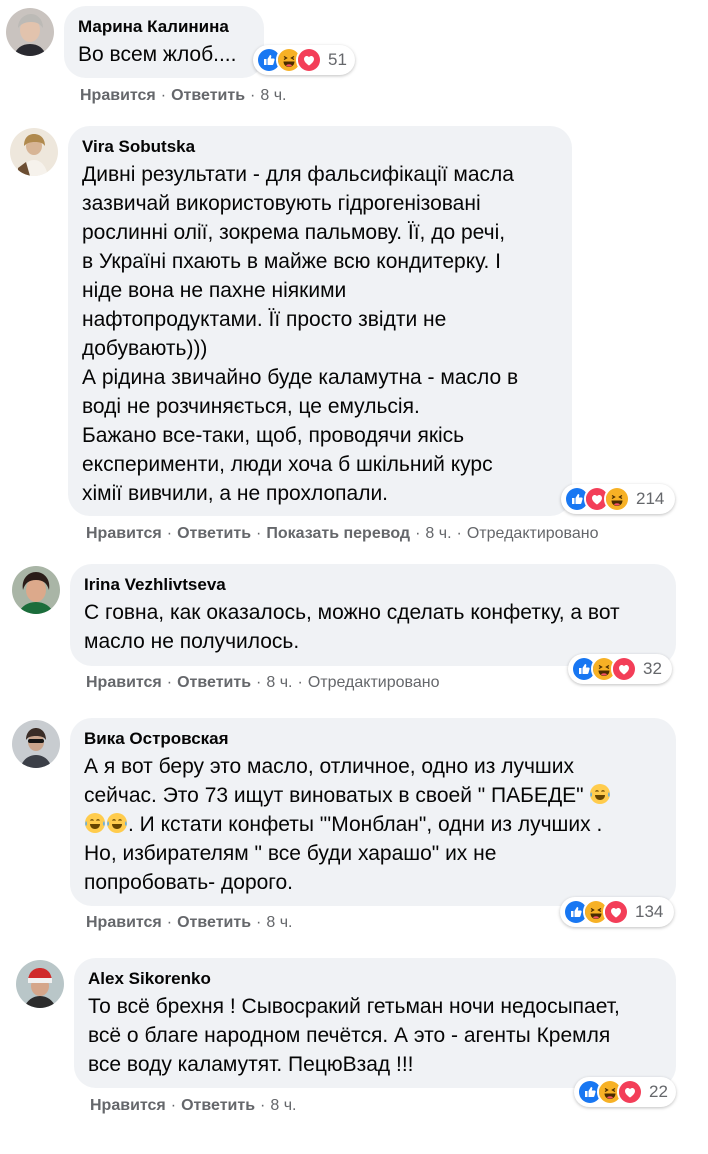  What do you see at coordinates (652, 668) in the screenshot?
I see `reaction-count: 32` at bounding box center [652, 668].